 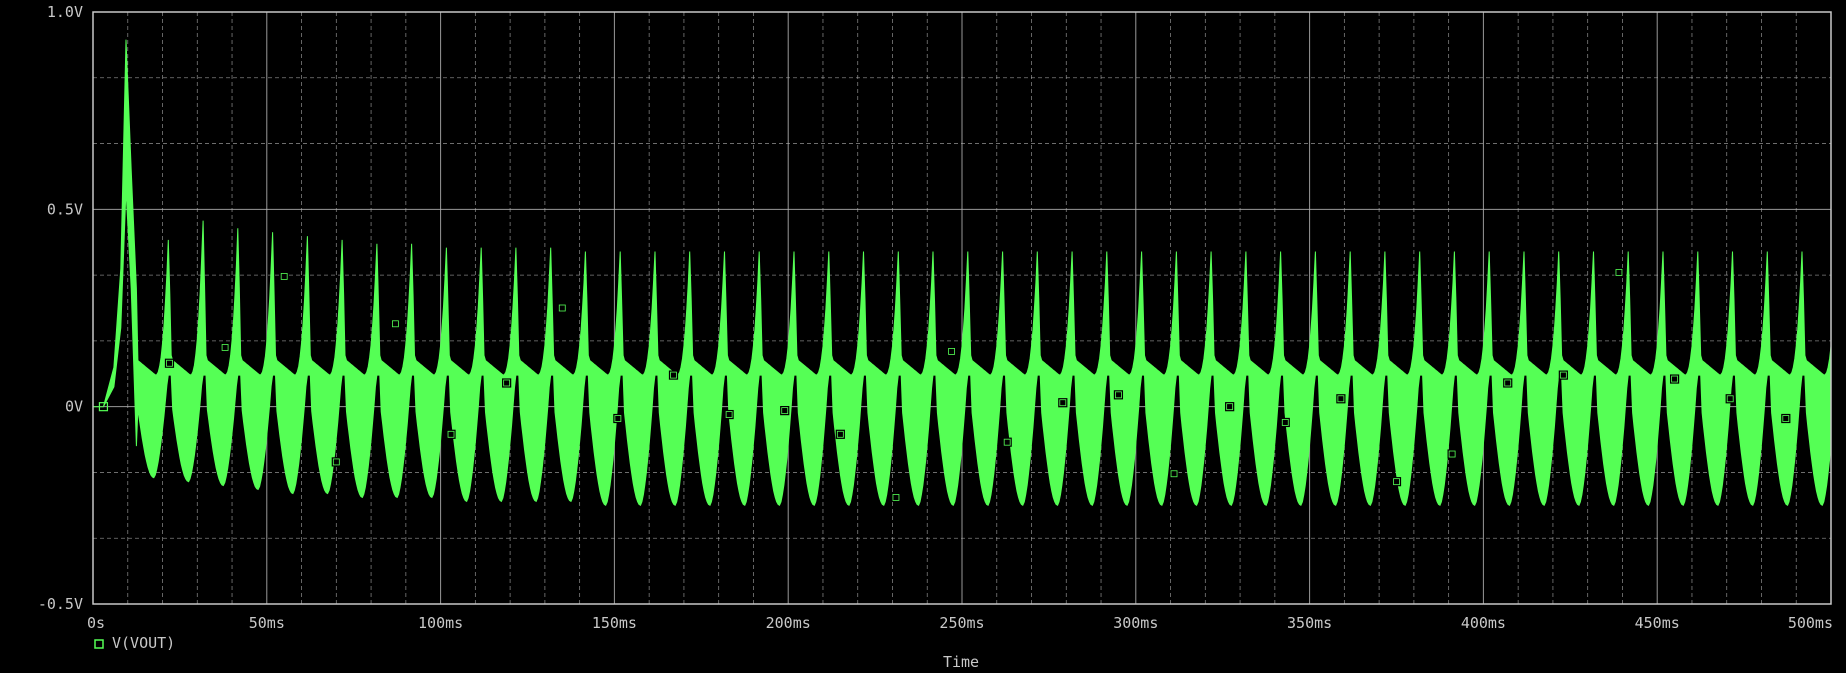 What do you see at coordinates (961, 623) in the screenshot?
I see `x-tick-label: 250ms` at bounding box center [961, 623].